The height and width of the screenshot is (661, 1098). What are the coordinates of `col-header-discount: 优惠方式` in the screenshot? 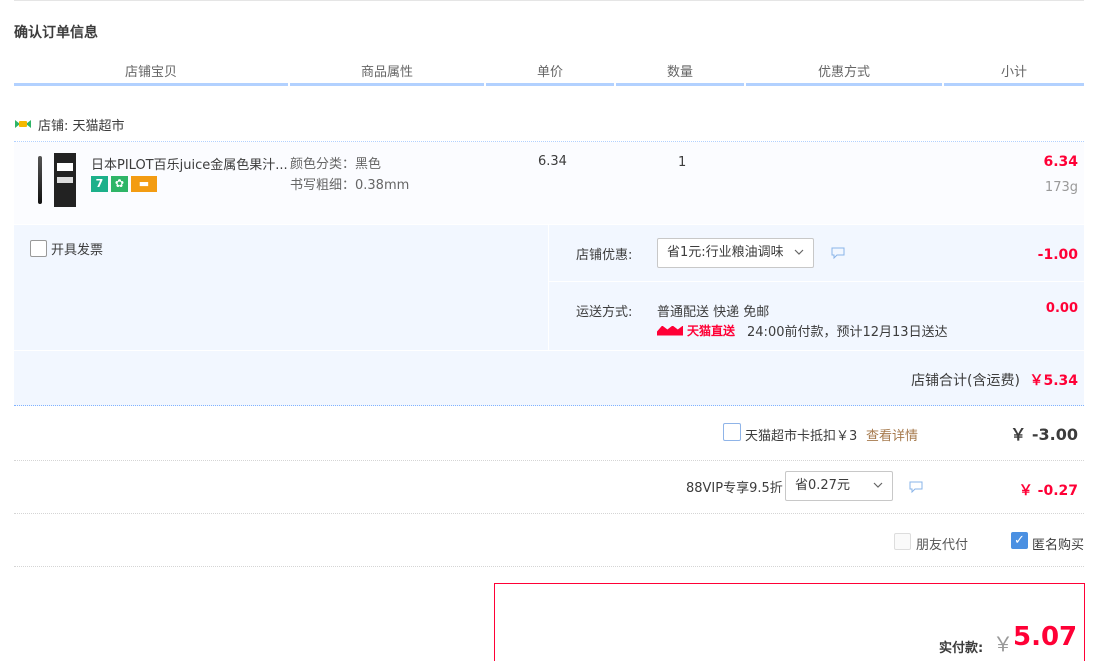 It's located at (844, 74).